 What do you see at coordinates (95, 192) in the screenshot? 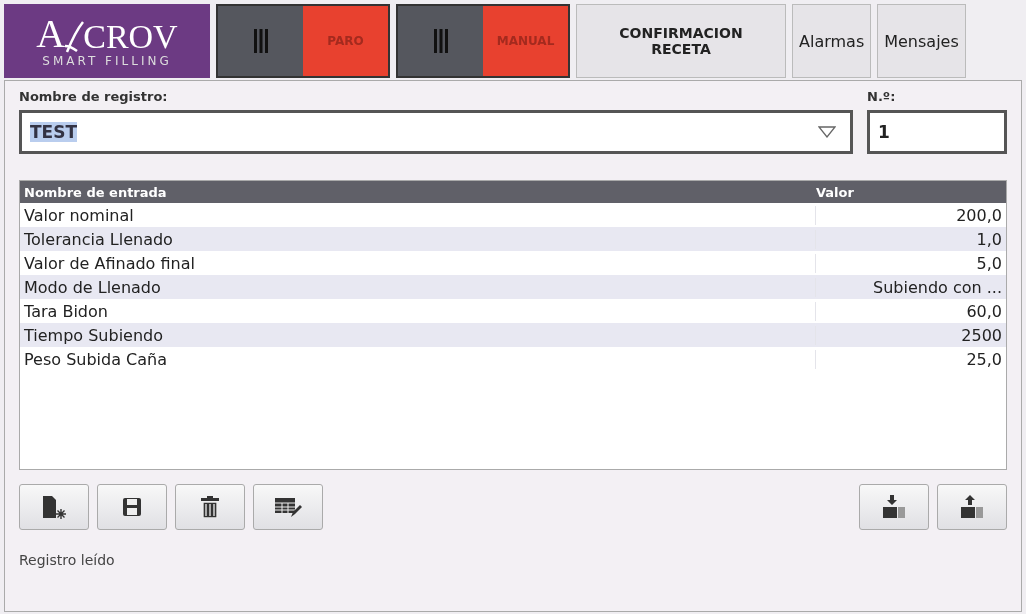
I see `column-header: Nombre de entrada` at bounding box center [95, 192].